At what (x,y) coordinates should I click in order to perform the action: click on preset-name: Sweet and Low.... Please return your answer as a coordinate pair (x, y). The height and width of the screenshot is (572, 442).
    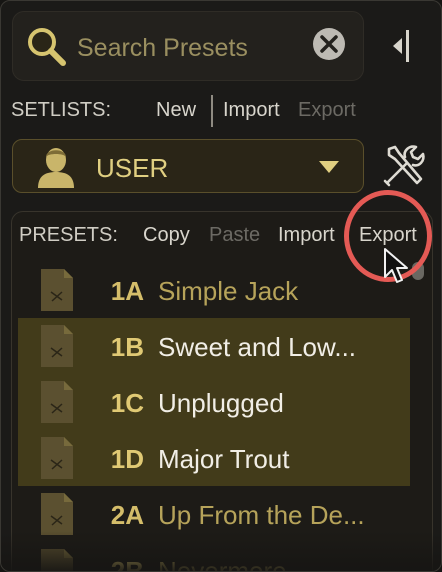
    Looking at the image, I should click on (257, 347).